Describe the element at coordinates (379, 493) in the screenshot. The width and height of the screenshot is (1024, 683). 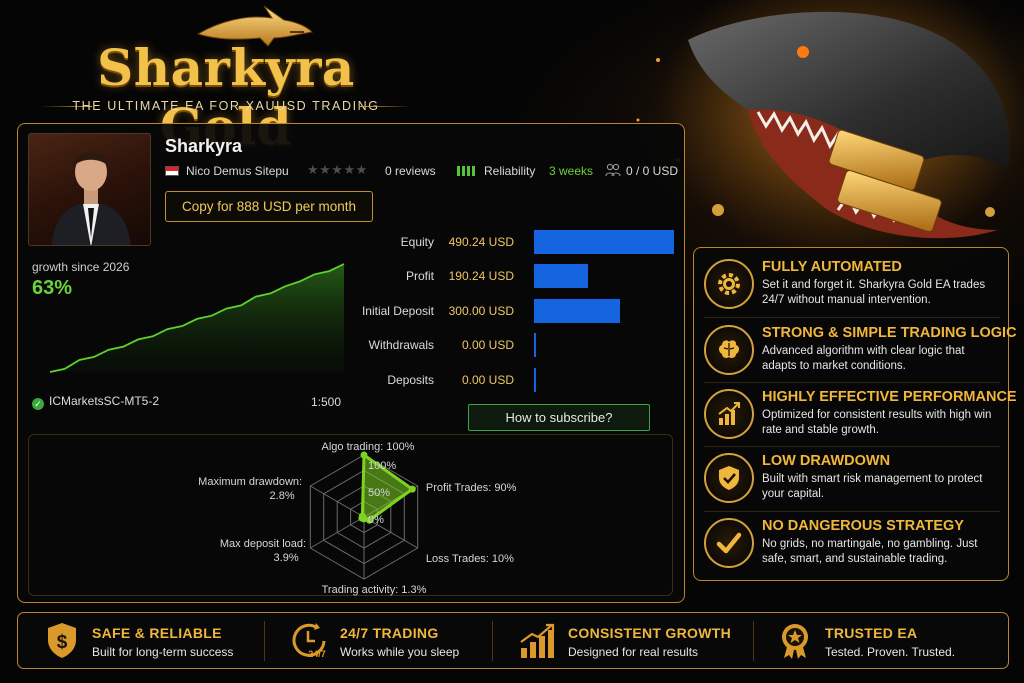
I see `radar-tick-label: 50%` at that location.